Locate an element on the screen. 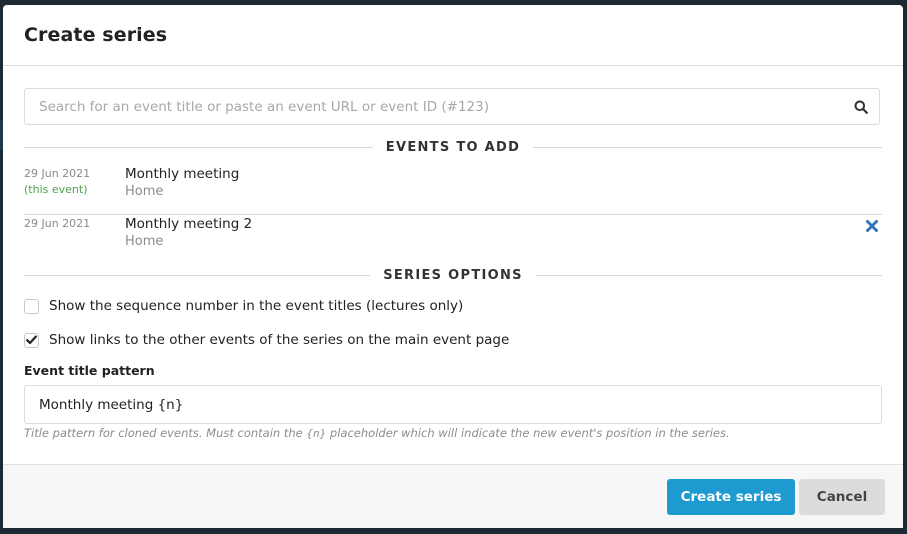  event-title: Monthly meeting is located at coordinates (182, 174).